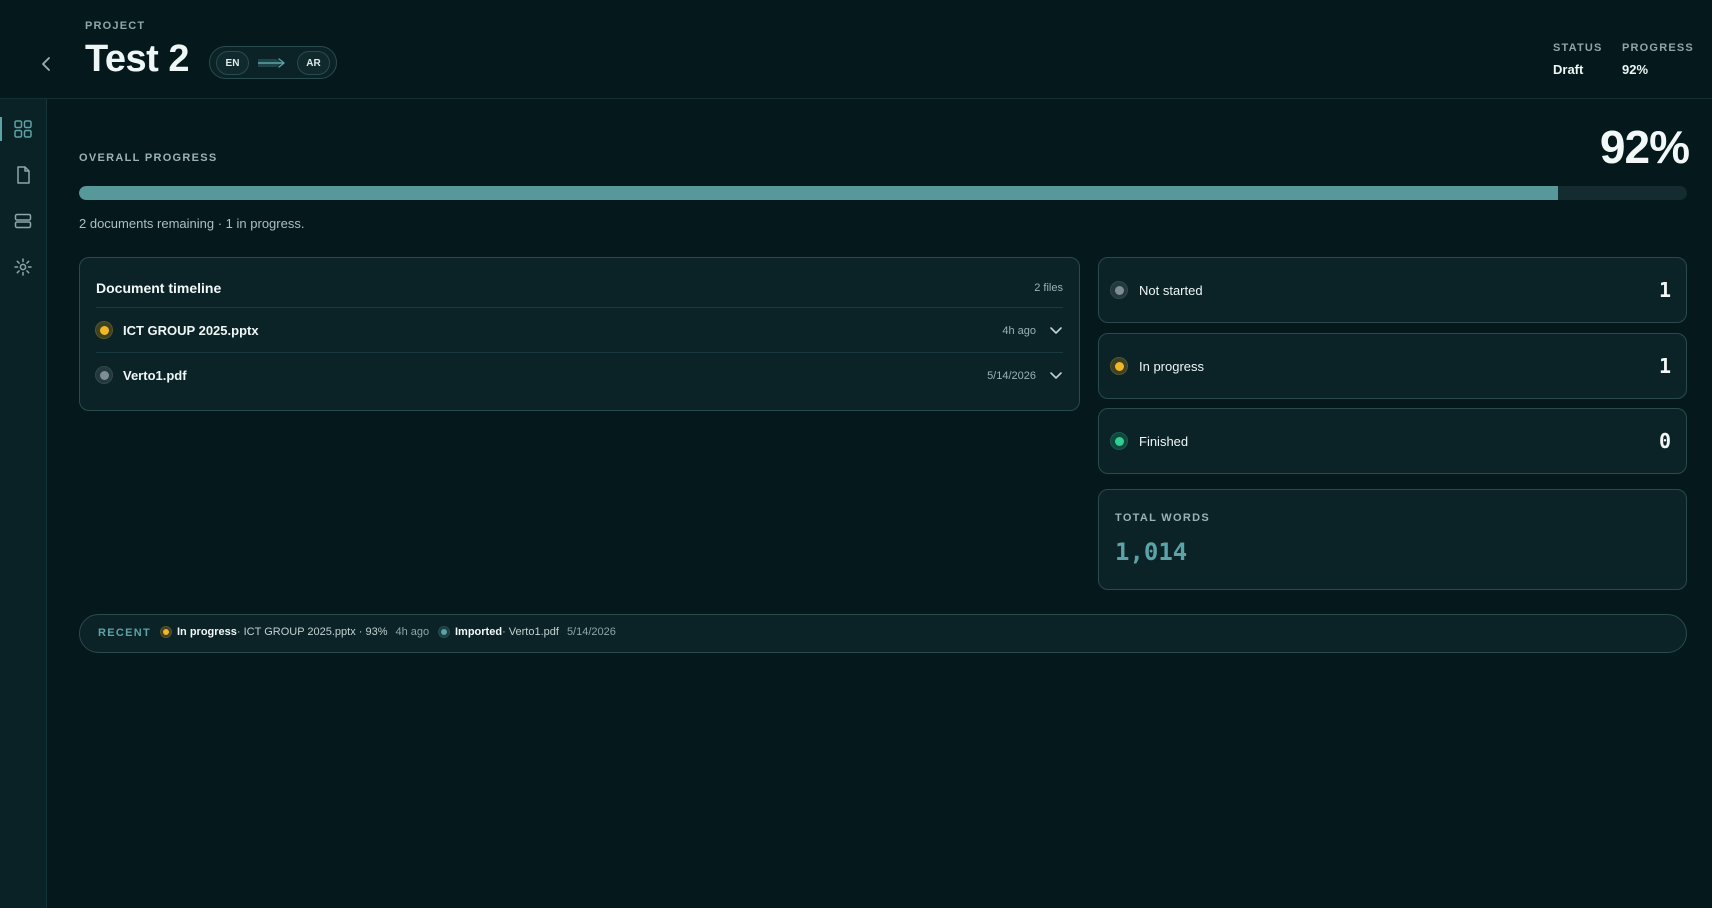  What do you see at coordinates (1172, 366) in the screenshot?
I see `stat-label: In progress` at bounding box center [1172, 366].